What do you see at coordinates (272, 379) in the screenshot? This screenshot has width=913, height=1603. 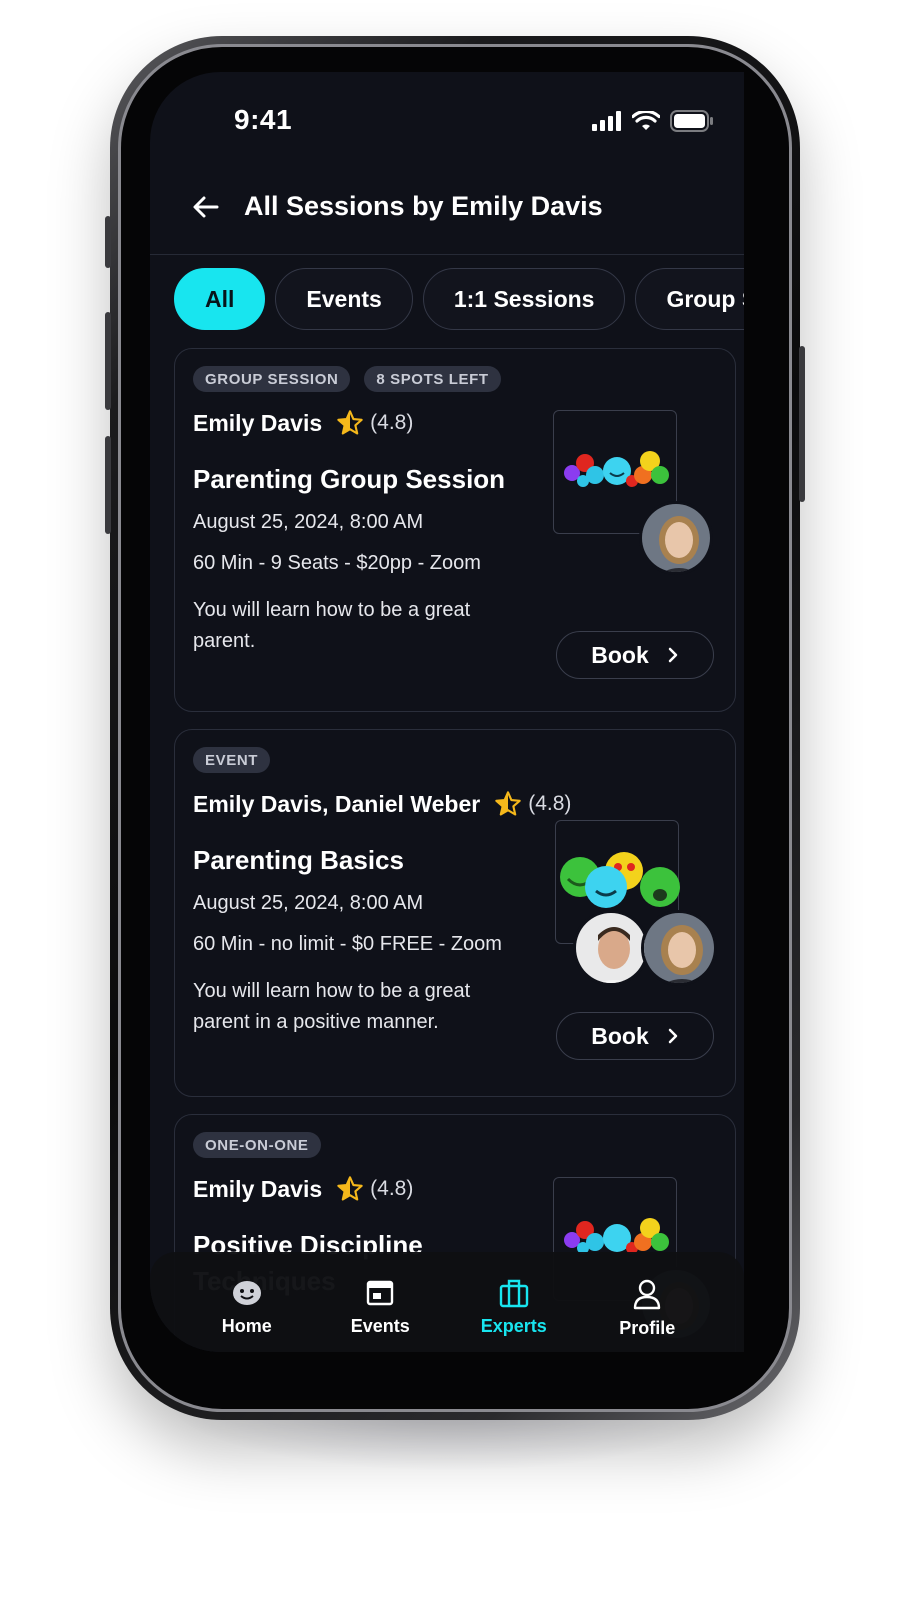 I see `type-badge: GROUP SESSION` at bounding box center [272, 379].